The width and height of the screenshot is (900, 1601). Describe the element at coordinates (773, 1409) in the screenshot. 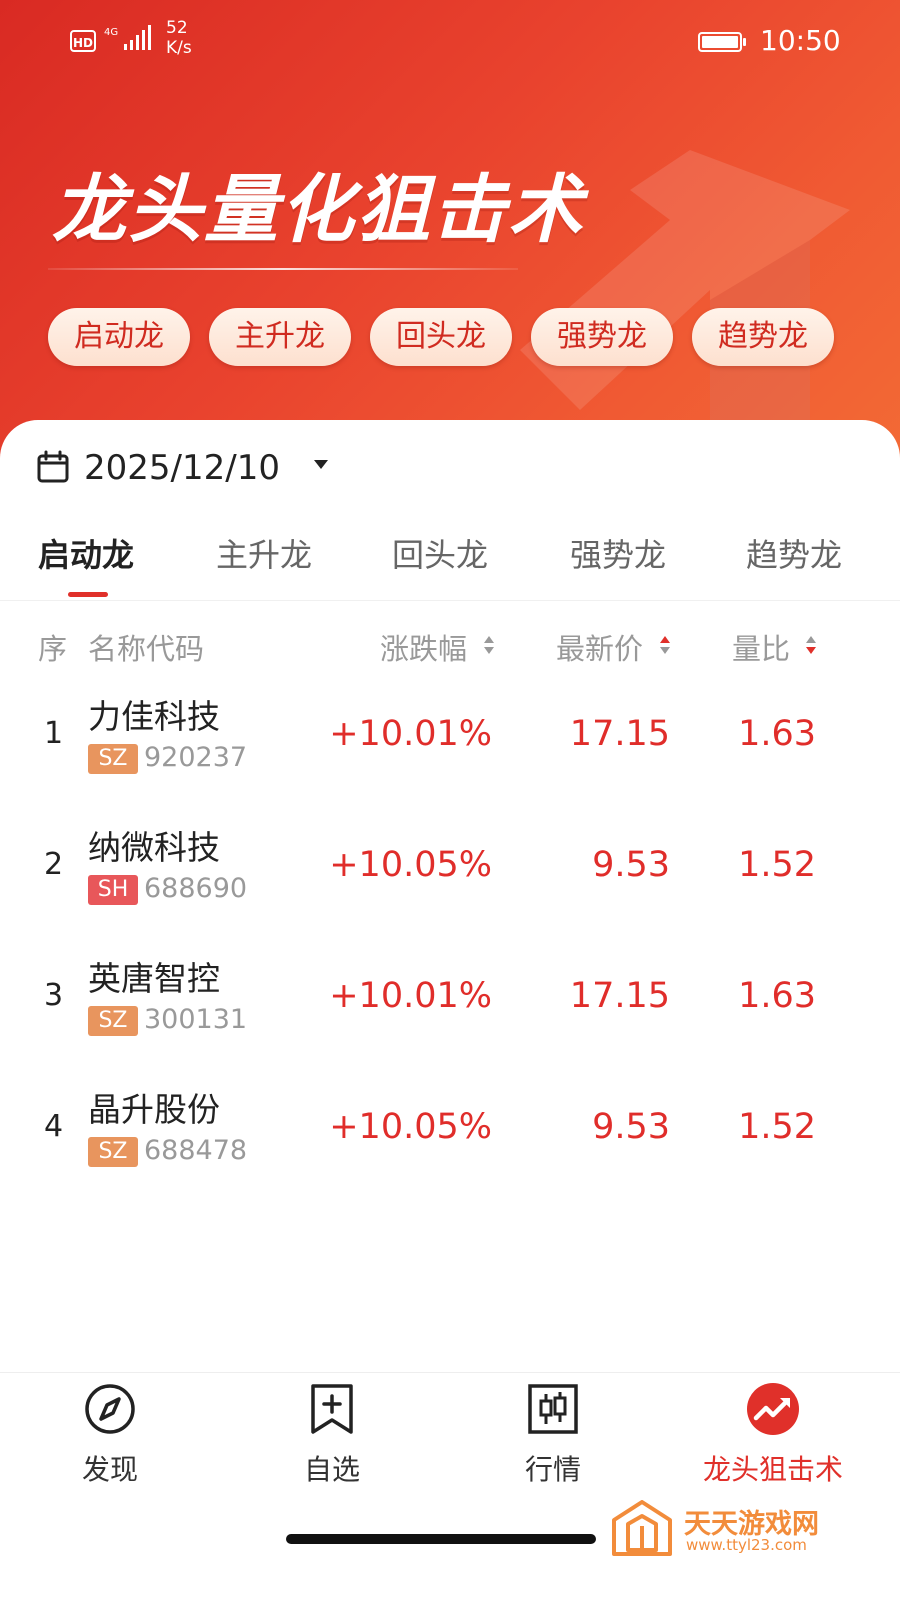

I see `trend-arrow-icon` at that location.